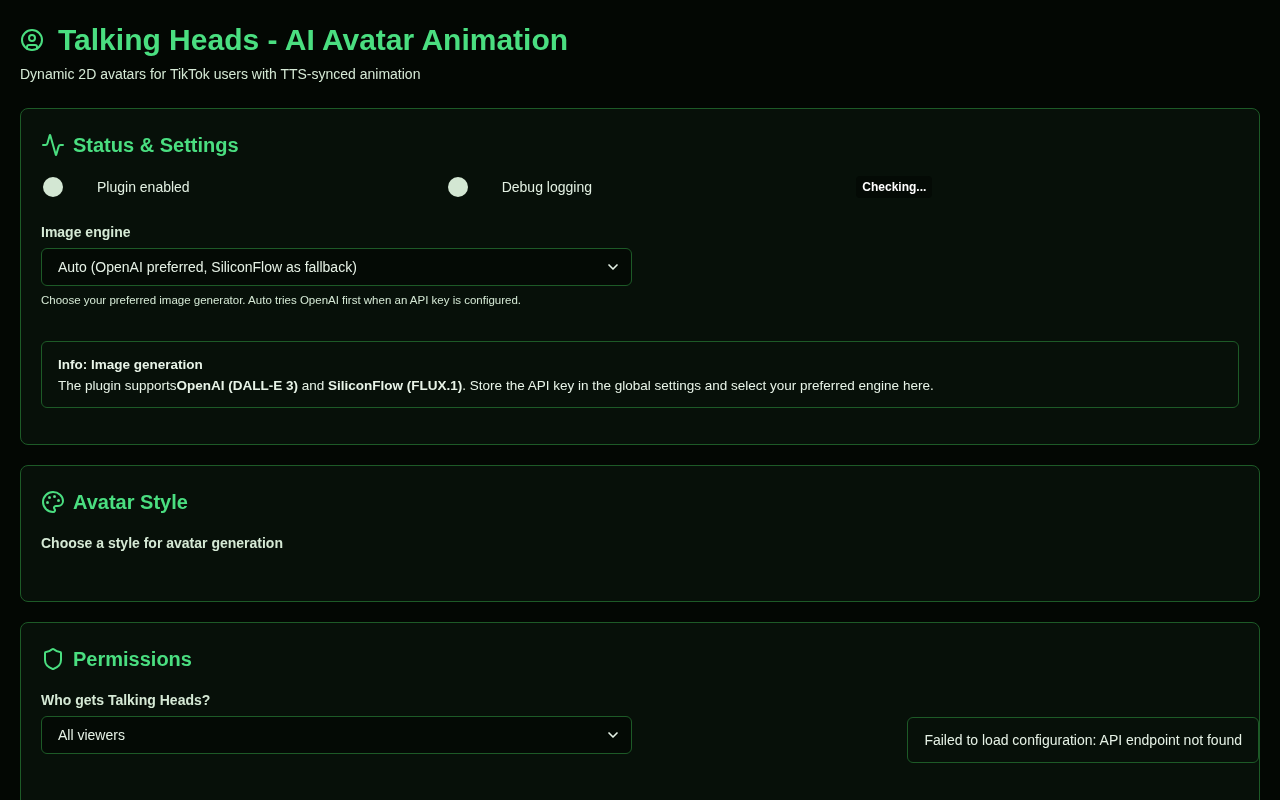 The width and height of the screenshot is (1280, 800). Describe the element at coordinates (336, 735) in the screenshot. I see `viewer-select: All viewers` at that location.